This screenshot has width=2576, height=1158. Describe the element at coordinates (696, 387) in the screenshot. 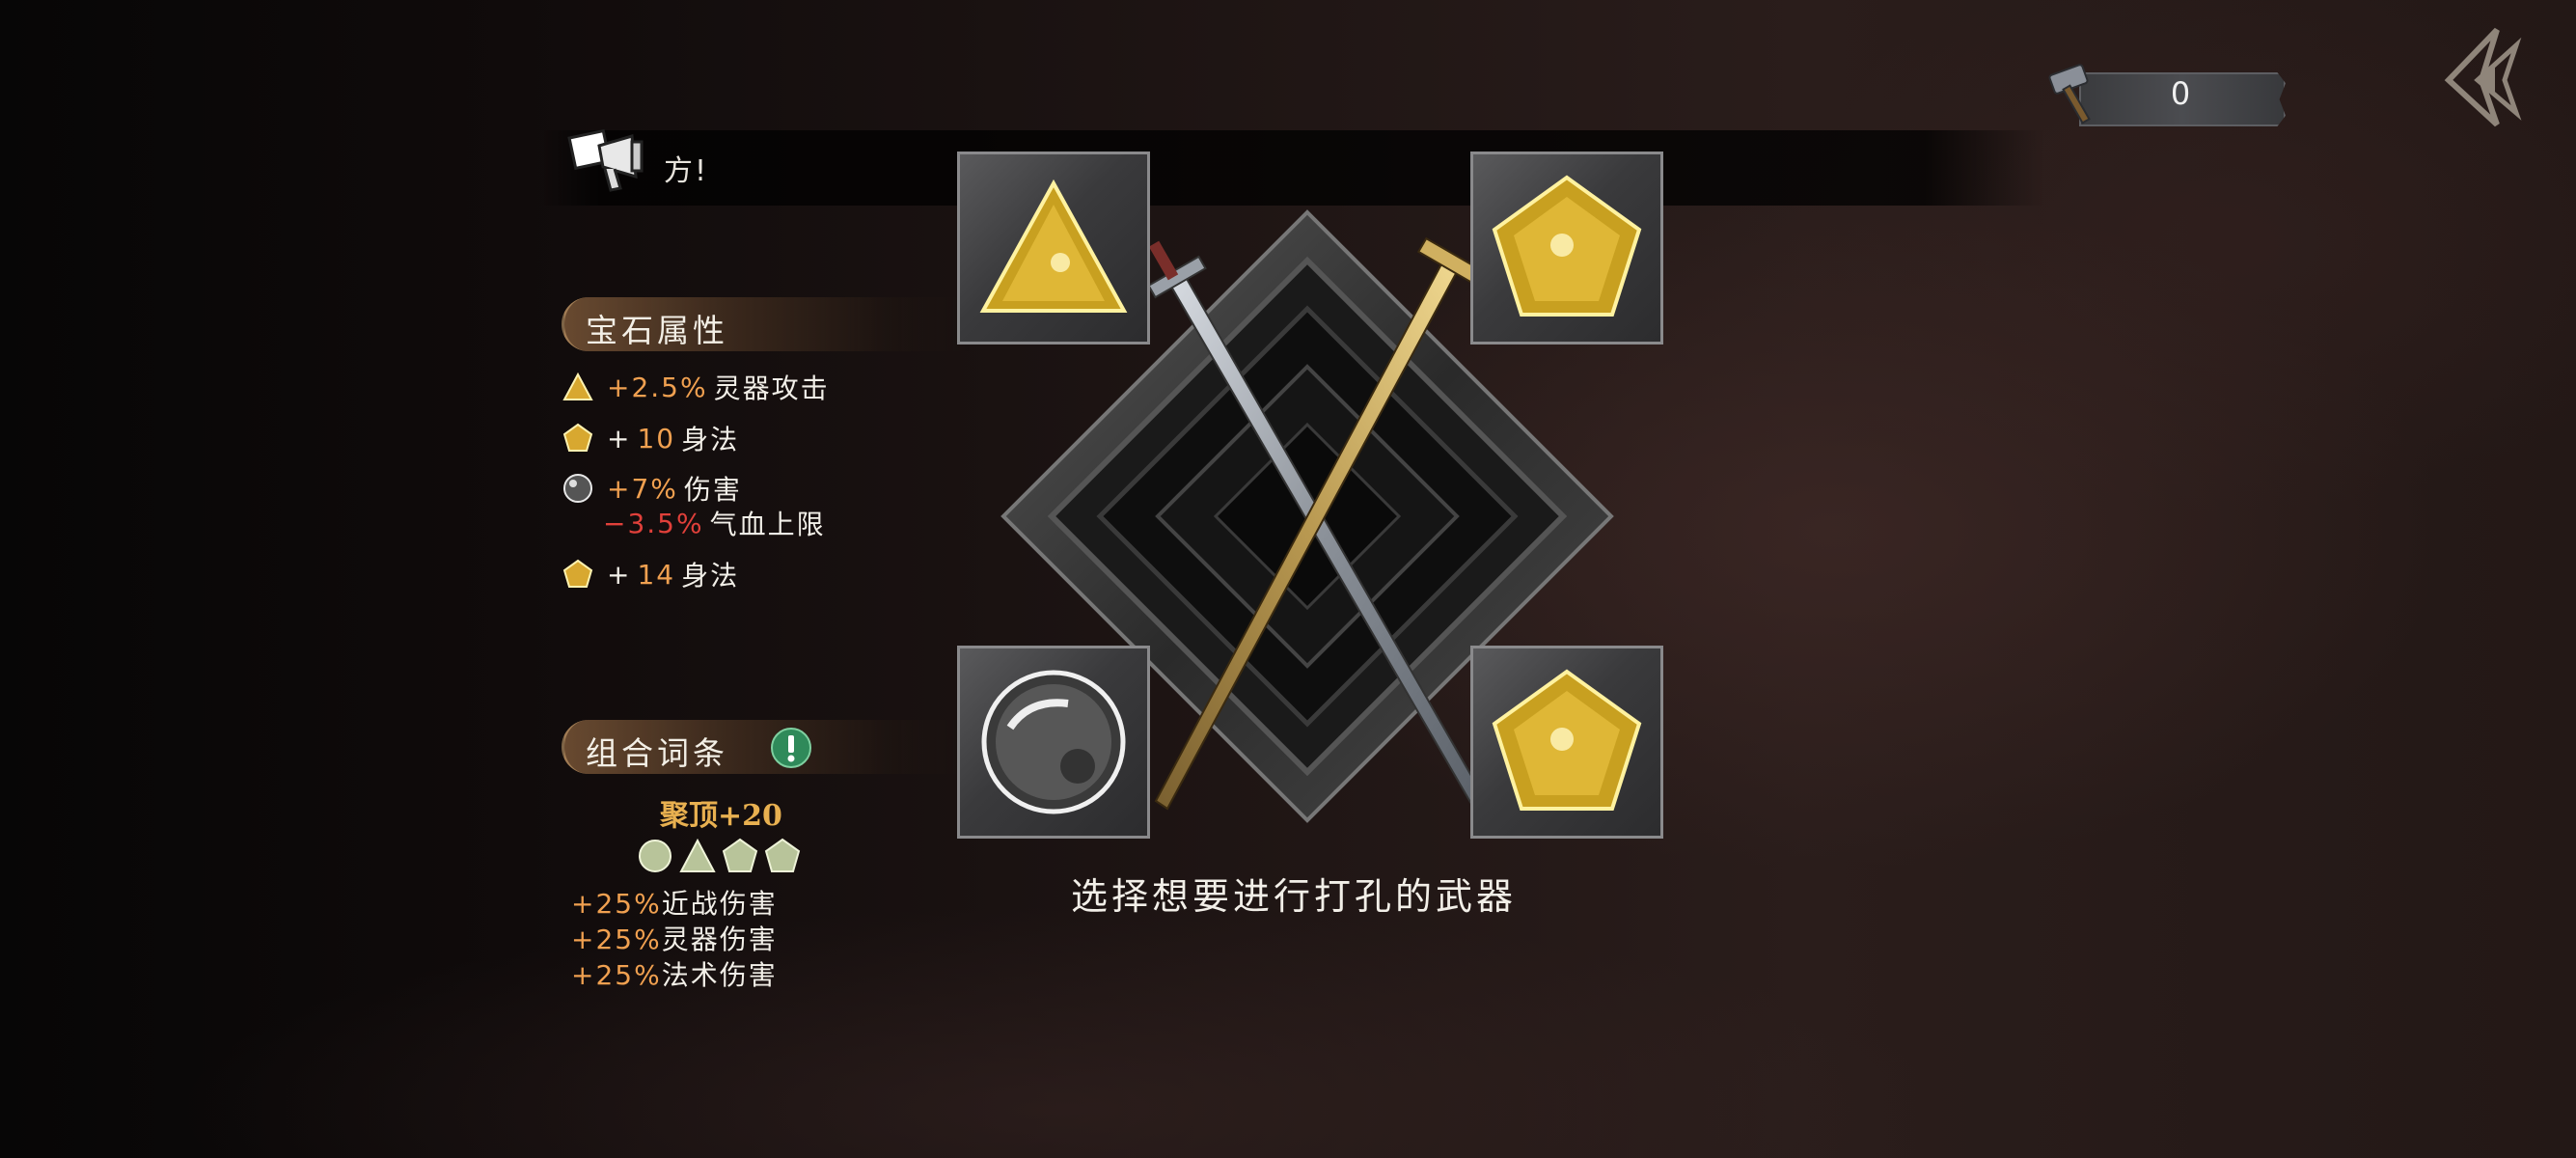

I see `attr-line-1: +2.5% 灵器攻击` at that location.